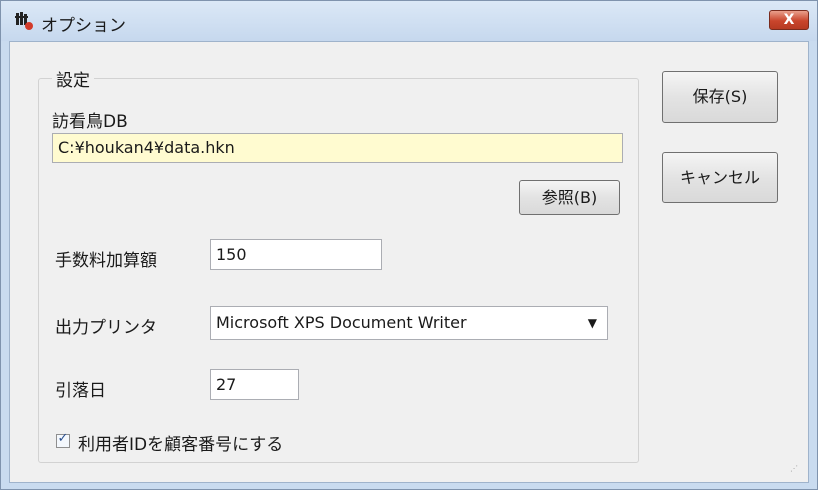 The image size is (818, 490). I want to click on db-path-input: C:¥houkan4¥data.hkn, so click(337, 148).